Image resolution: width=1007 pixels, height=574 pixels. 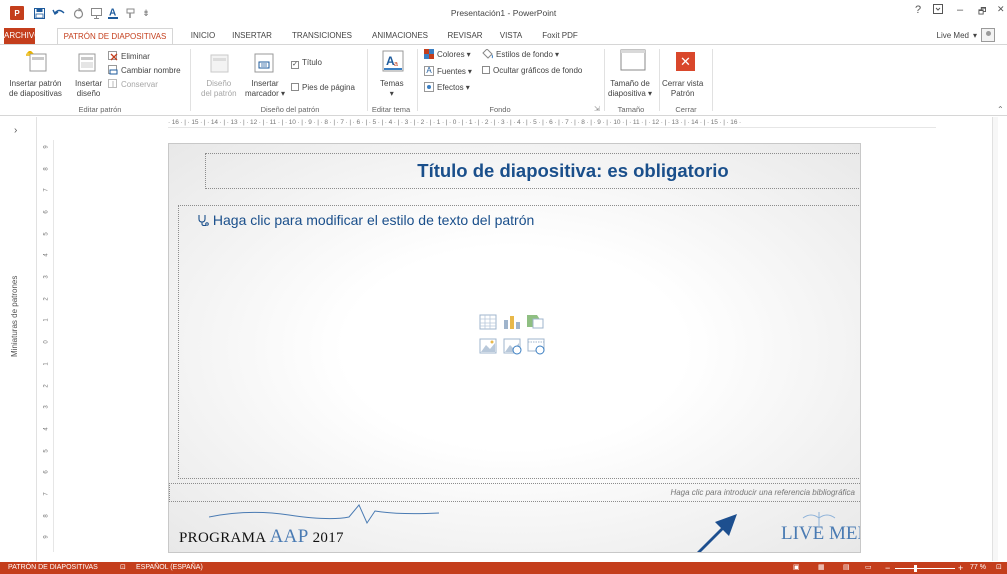 I want to click on vertical-ruler-label: 5, so click(x=46, y=234).